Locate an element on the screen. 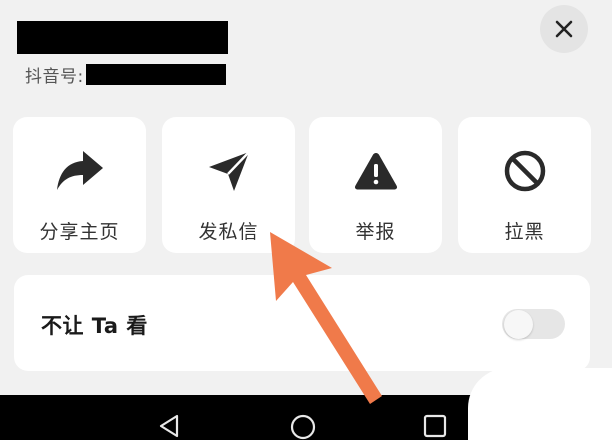 Image resolution: width=612 pixels, height=440 pixels. douyin-id-row: 抖音号: is located at coordinates (125, 74).